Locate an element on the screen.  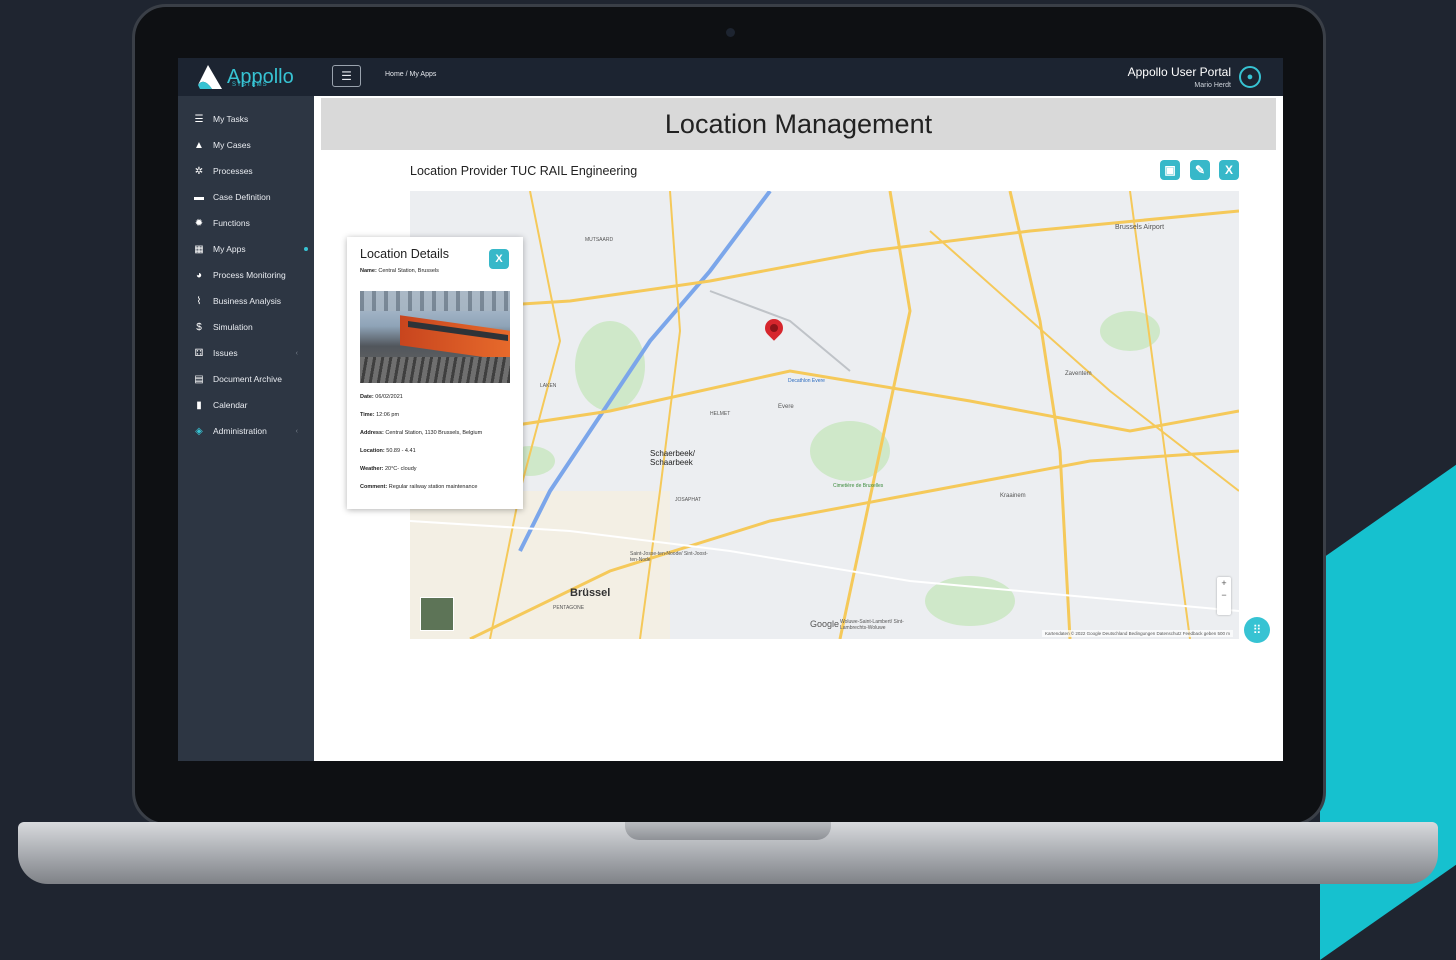
map-label-brussel: Brüssel is located at coordinates (590, 593).